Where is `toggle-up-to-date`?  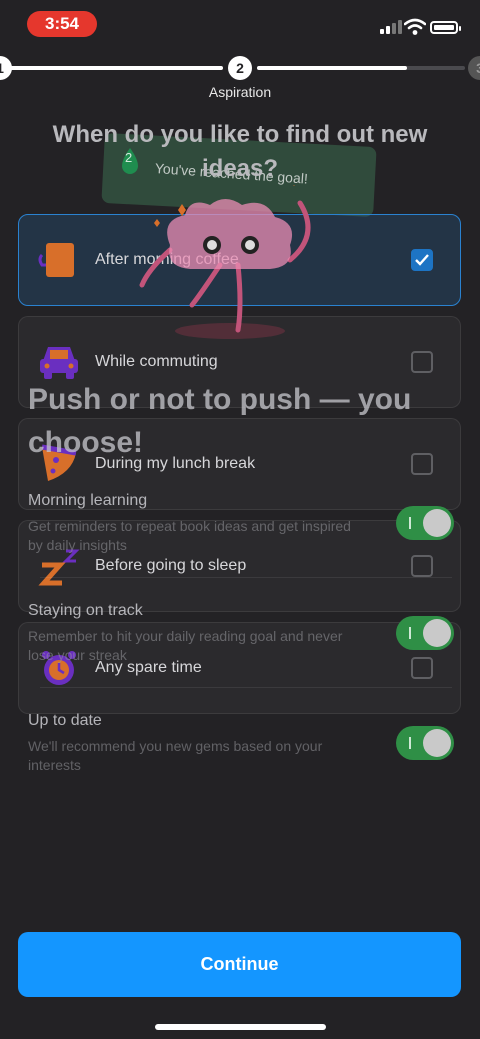
toggle-up-to-date is located at coordinates (425, 743).